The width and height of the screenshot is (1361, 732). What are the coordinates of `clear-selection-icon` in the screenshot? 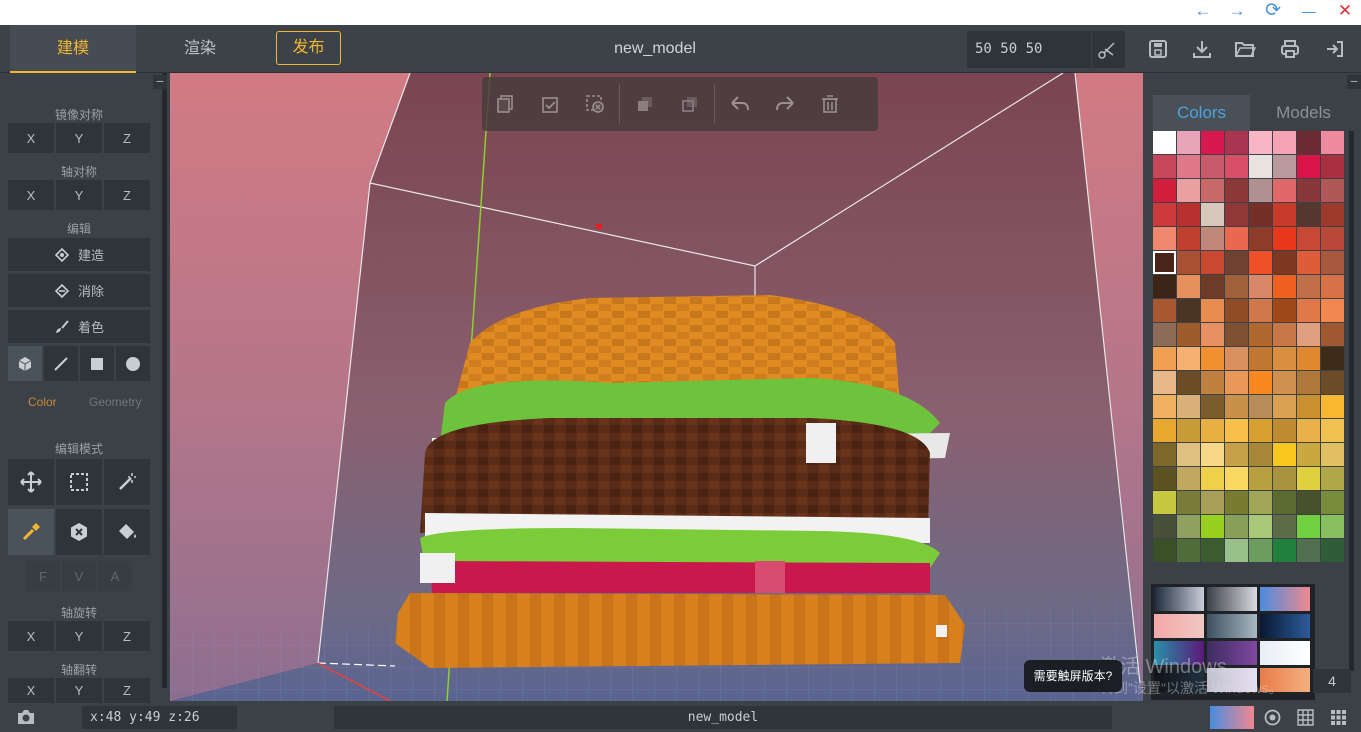 It's located at (594, 104).